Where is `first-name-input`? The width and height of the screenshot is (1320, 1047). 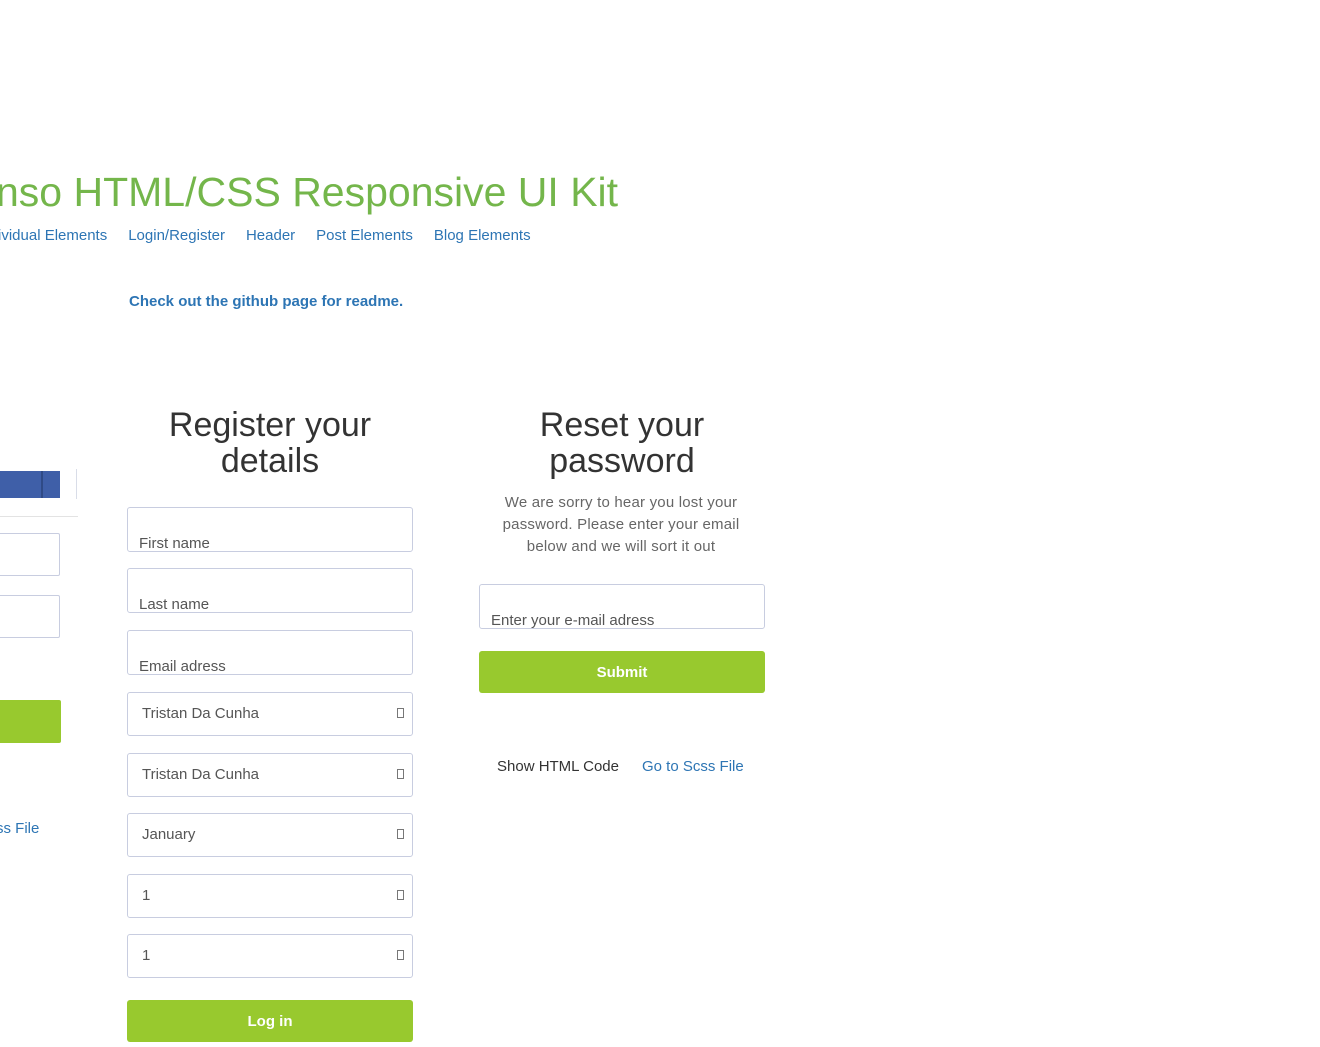
first-name-input is located at coordinates (270, 529).